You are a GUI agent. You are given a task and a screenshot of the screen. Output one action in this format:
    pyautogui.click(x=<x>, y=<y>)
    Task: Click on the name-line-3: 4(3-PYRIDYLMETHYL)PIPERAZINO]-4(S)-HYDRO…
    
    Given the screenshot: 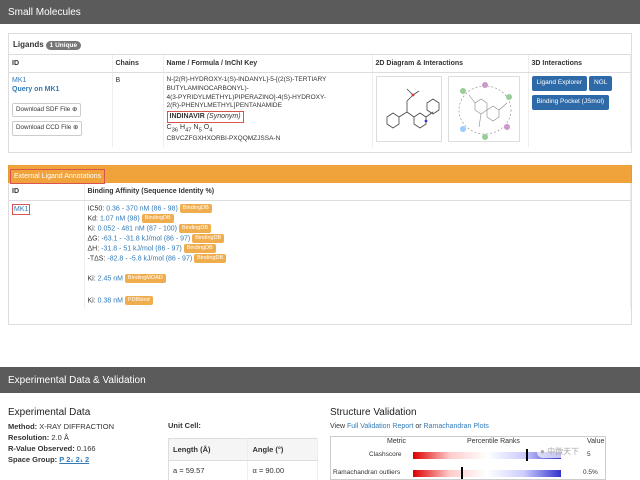 What is the action you would take?
    pyautogui.click(x=246, y=97)
    